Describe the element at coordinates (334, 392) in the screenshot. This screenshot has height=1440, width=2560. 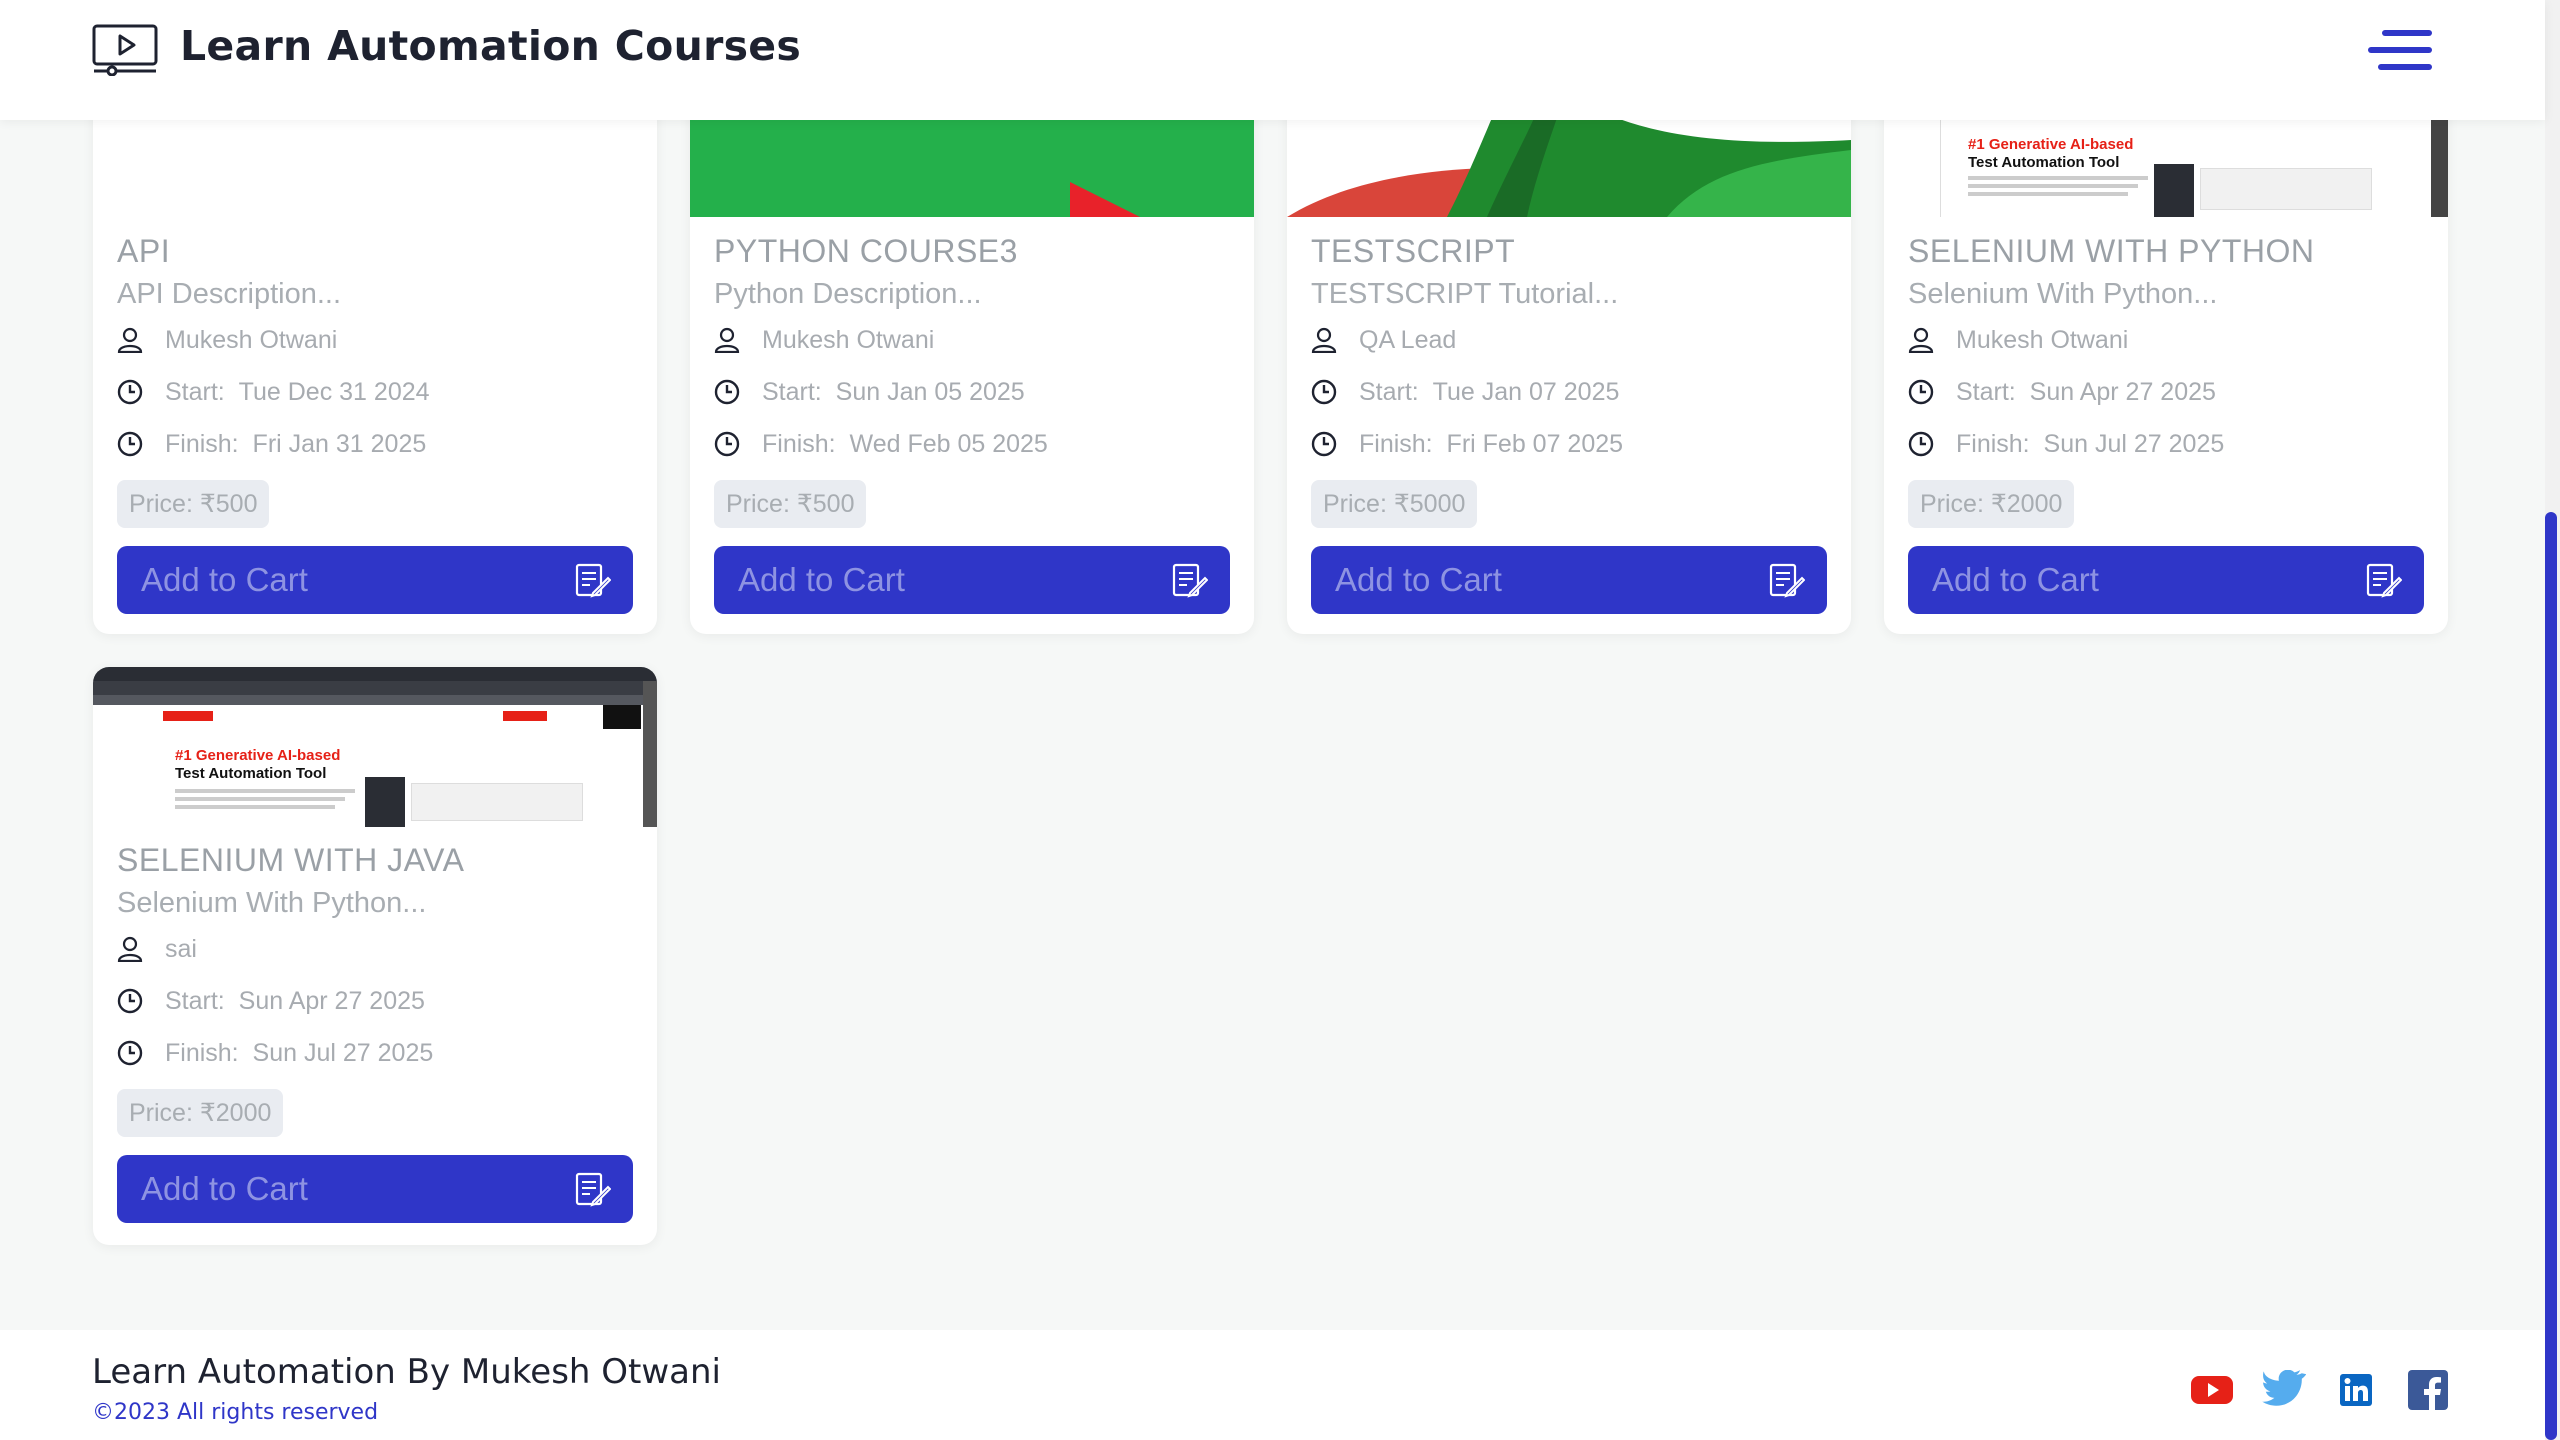
I see `start-date: Tue Dec 31 2024` at that location.